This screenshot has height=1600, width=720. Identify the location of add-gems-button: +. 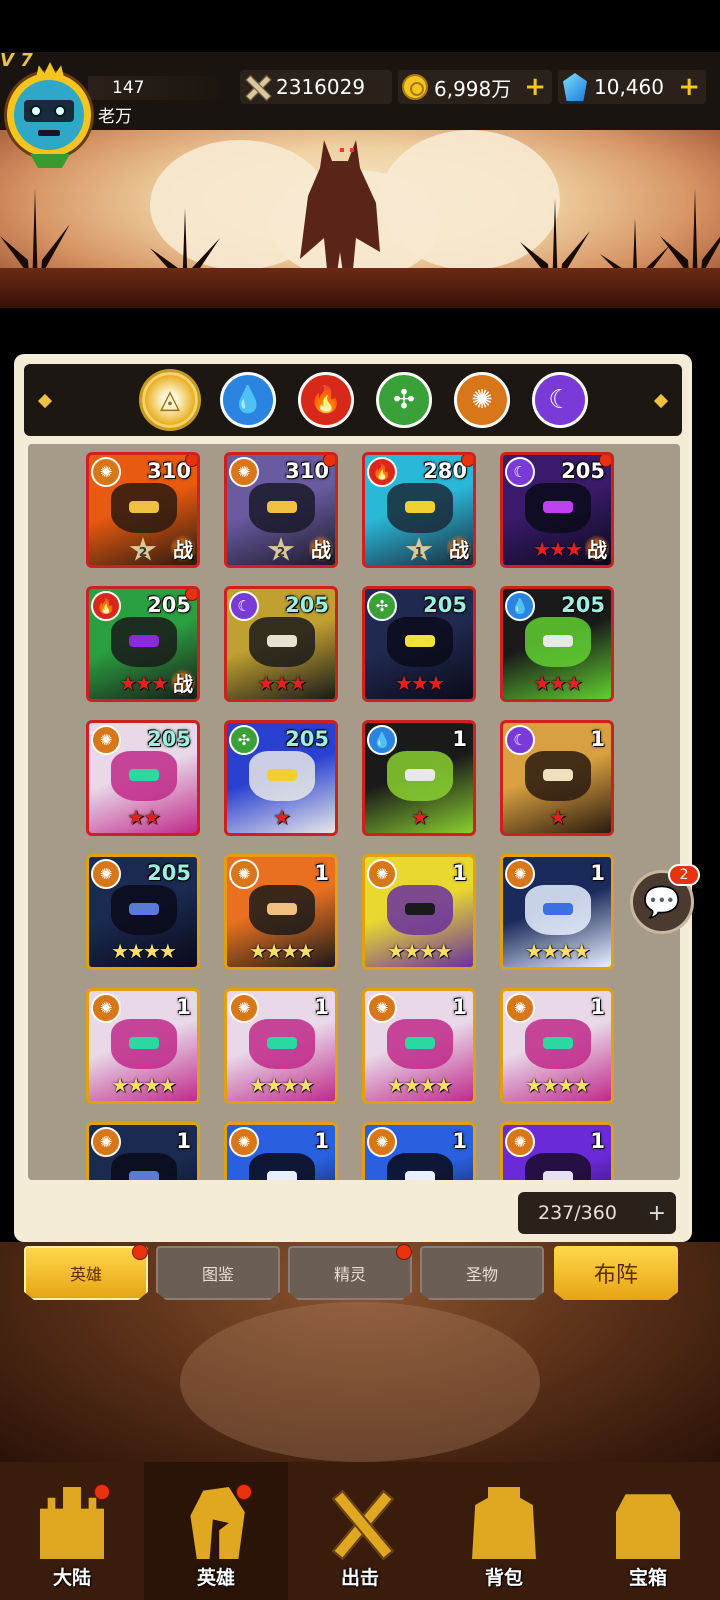
(689, 87).